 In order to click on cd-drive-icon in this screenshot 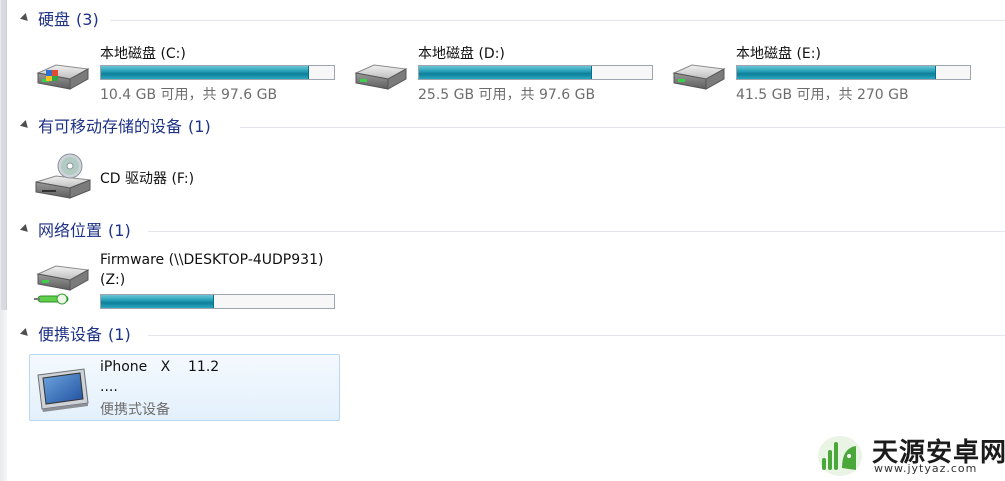, I will do `click(63, 176)`.